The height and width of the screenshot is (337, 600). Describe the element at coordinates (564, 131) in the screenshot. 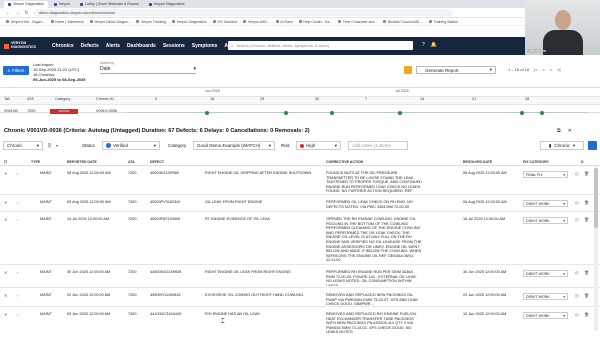

I see `chronic-panel-icons: ⧉ ✕` at that location.